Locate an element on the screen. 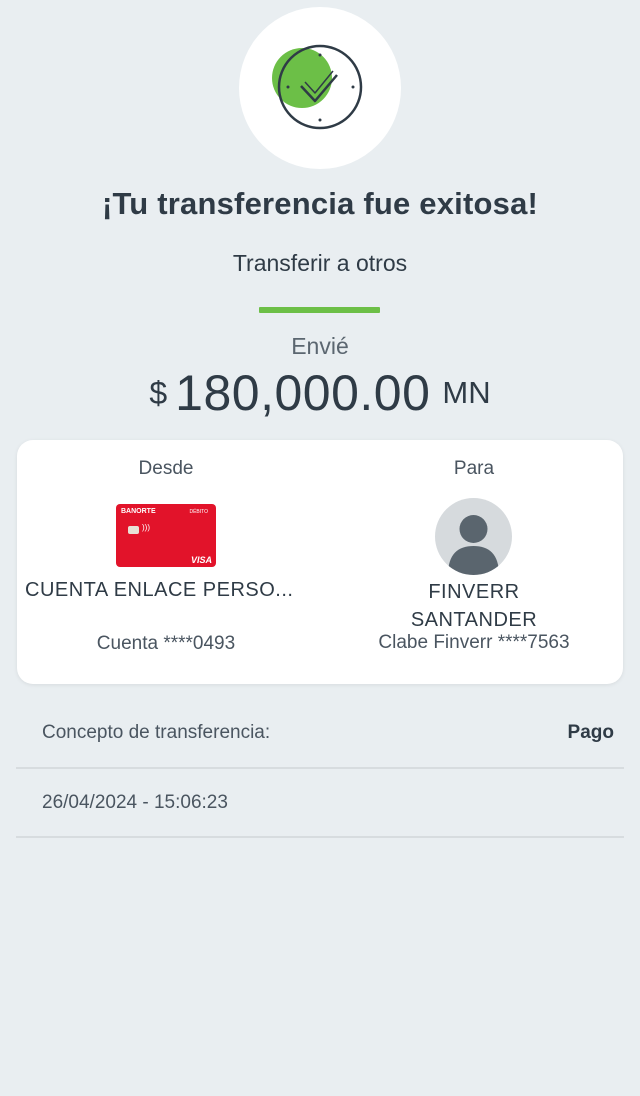  contactless-icon: ))) is located at coordinates (146, 527).